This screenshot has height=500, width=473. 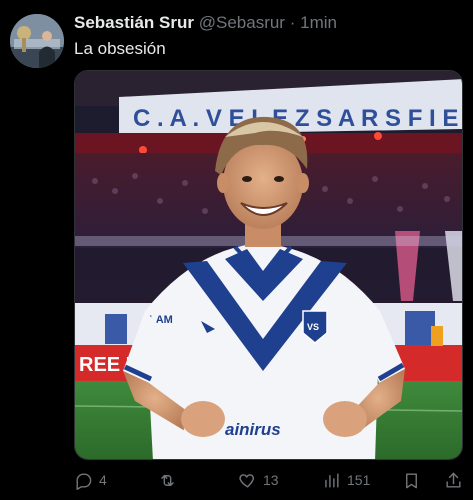 I want to click on reply-icon, so click(x=84, y=481).